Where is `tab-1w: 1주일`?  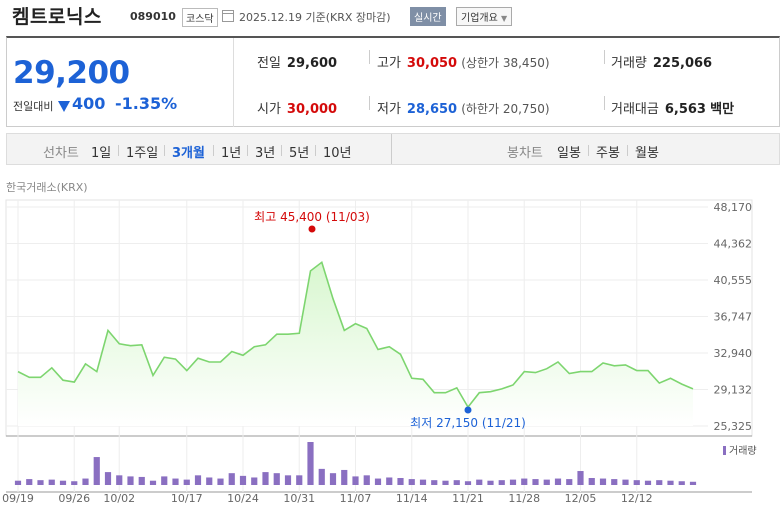
tab-1w: 1주일 is located at coordinates (142, 151).